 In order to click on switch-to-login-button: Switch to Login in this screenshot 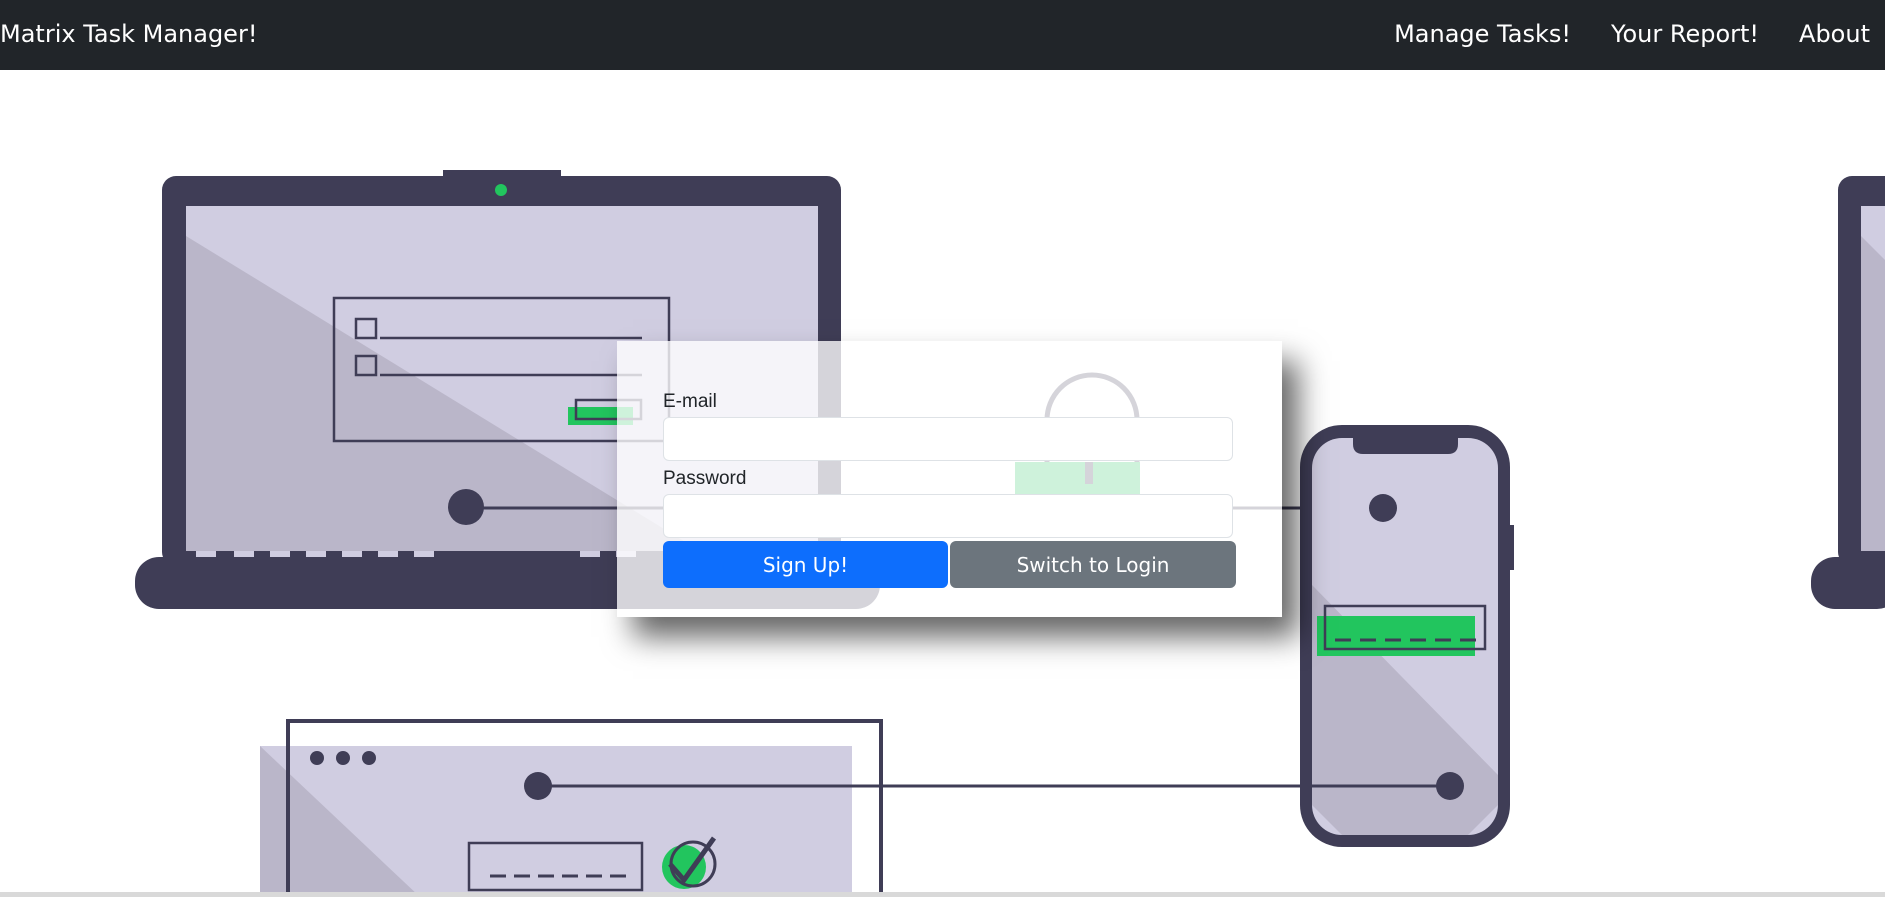, I will do `click(1093, 564)`.